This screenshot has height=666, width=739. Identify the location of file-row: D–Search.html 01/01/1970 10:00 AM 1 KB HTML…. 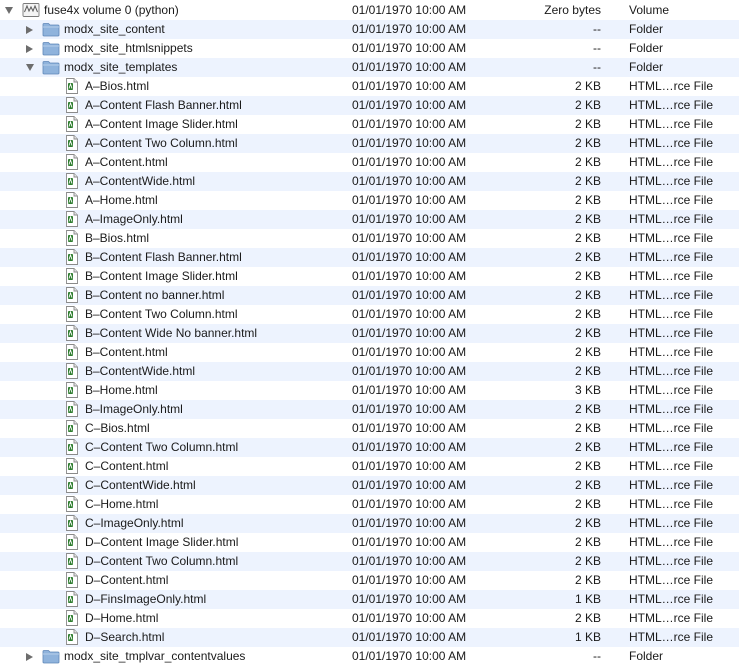
(369, 637).